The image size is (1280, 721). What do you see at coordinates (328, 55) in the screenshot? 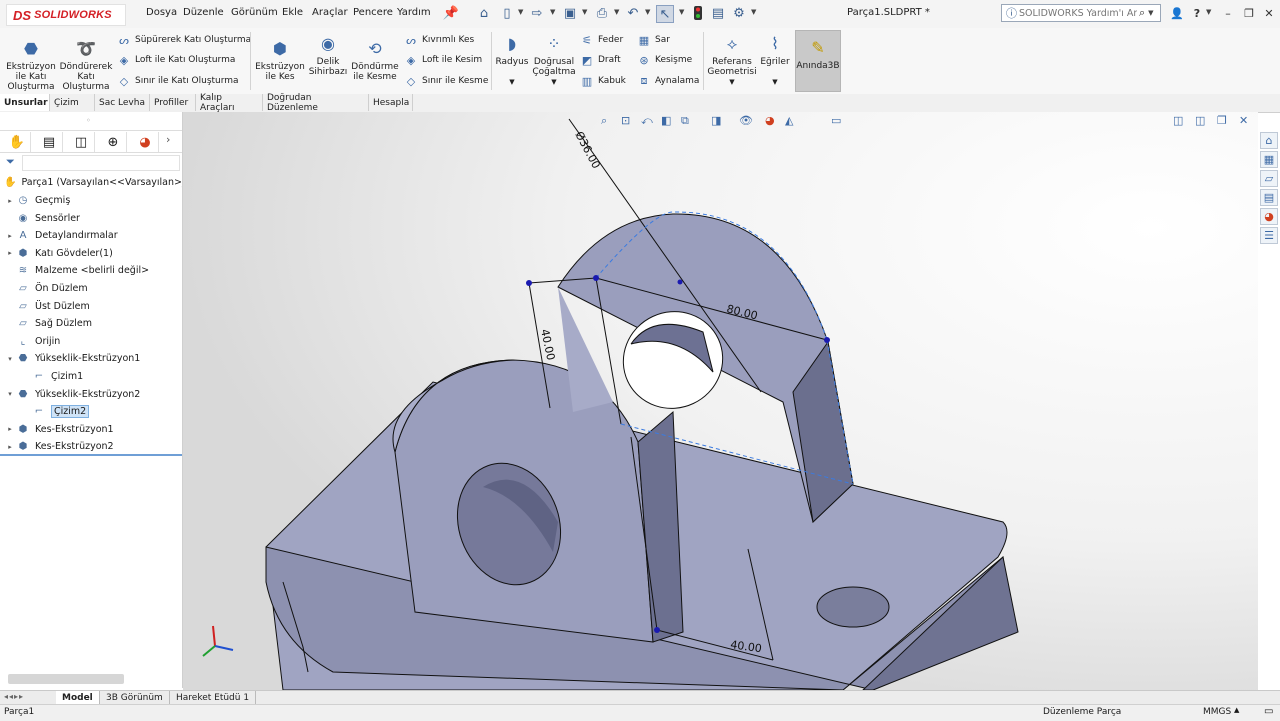
I see `hole-wizard-button: ◉ Delik Sihirbazı` at bounding box center [328, 55].